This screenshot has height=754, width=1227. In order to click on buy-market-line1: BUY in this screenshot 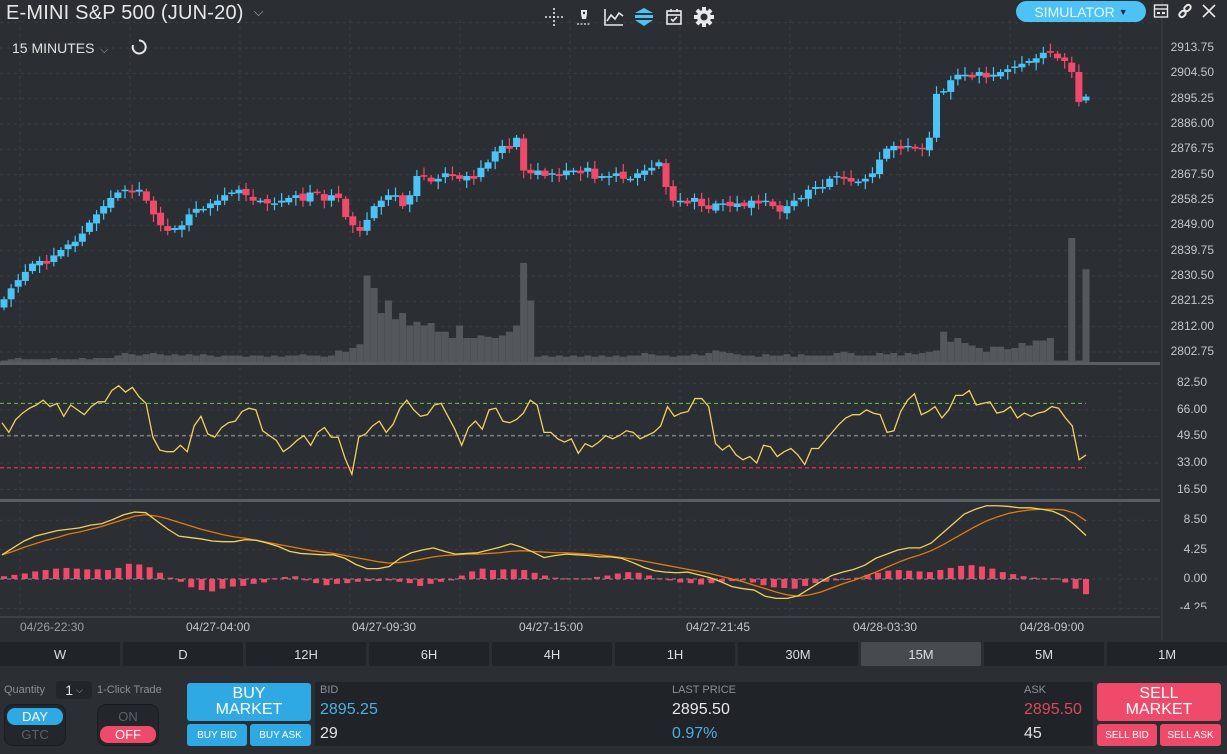, I will do `click(249, 693)`.